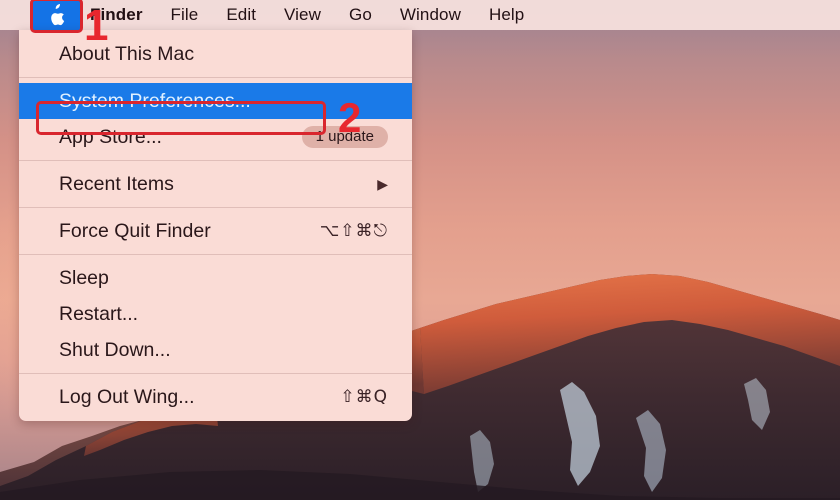 The image size is (840, 500). What do you see at coordinates (118, 15) in the screenshot?
I see `menu-bar-item-finder: Finder` at bounding box center [118, 15].